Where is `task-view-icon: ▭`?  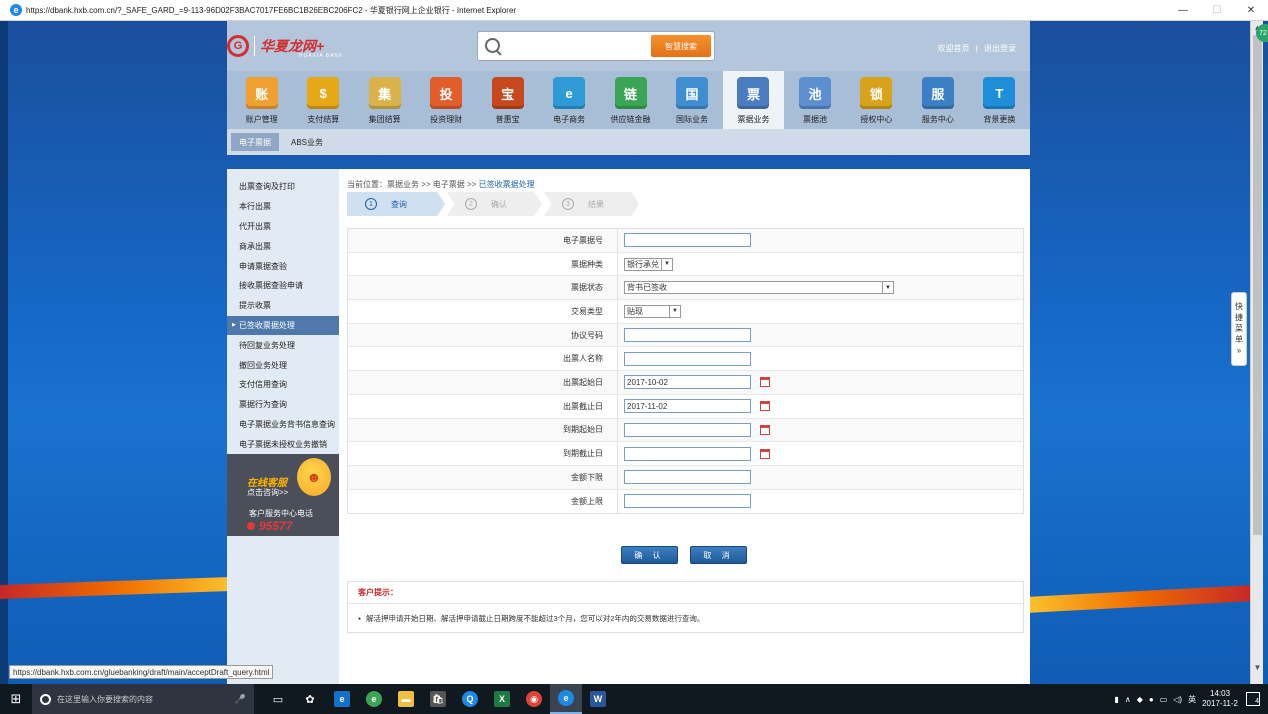
task-view-icon: ▭ is located at coordinates (278, 699).